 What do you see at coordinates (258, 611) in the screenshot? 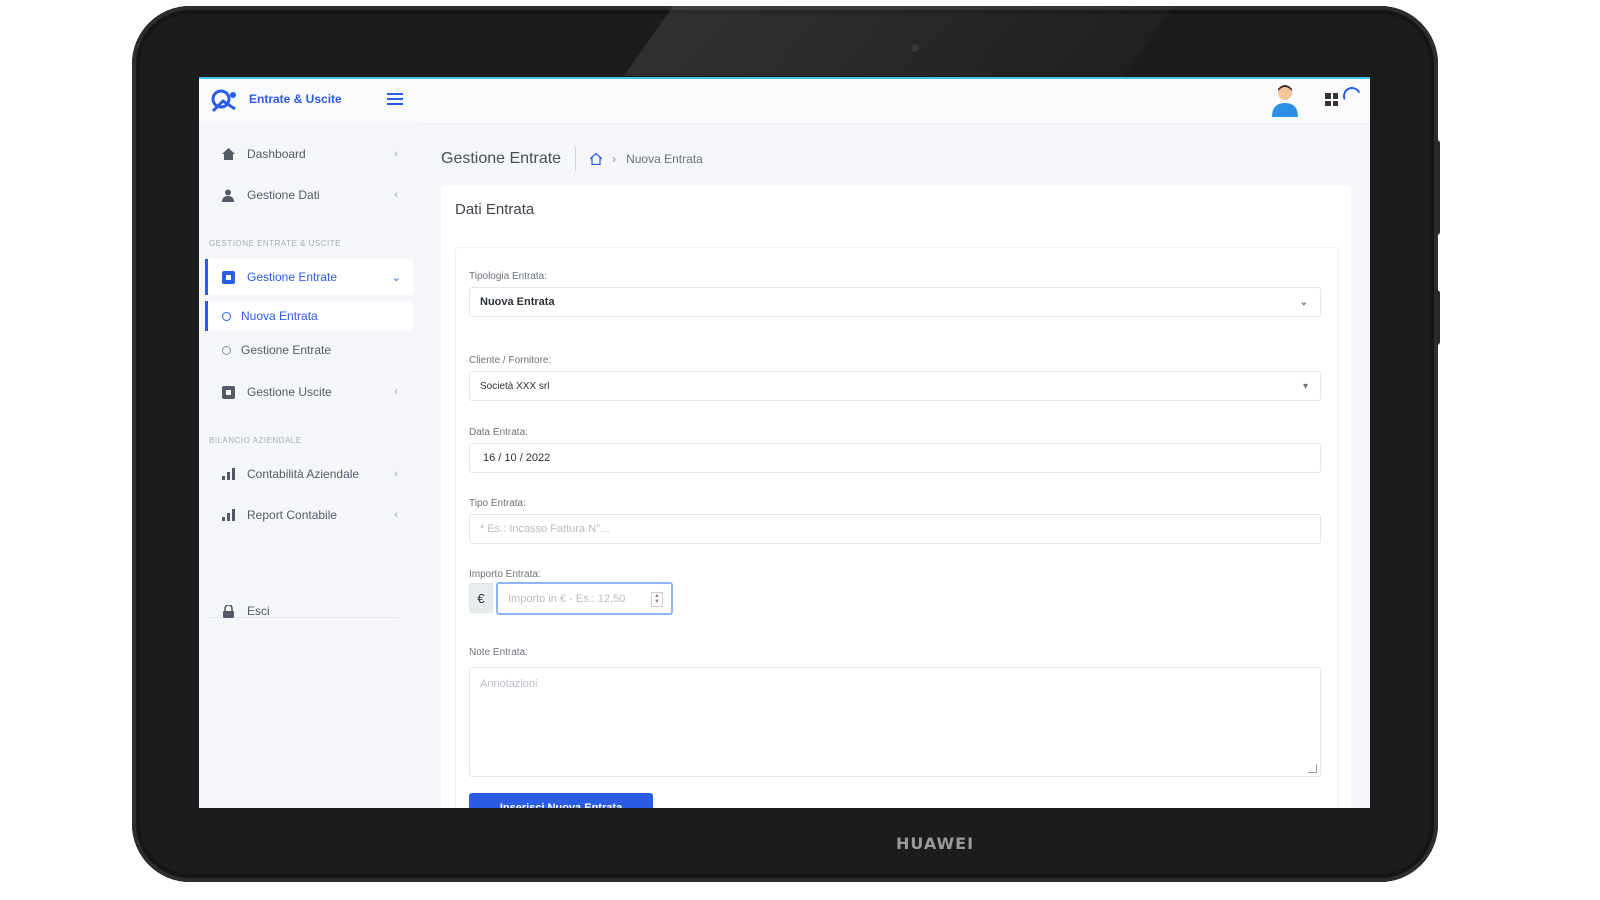
I see `sidebar-item-label: Esci` at bounding box center [258, 611].